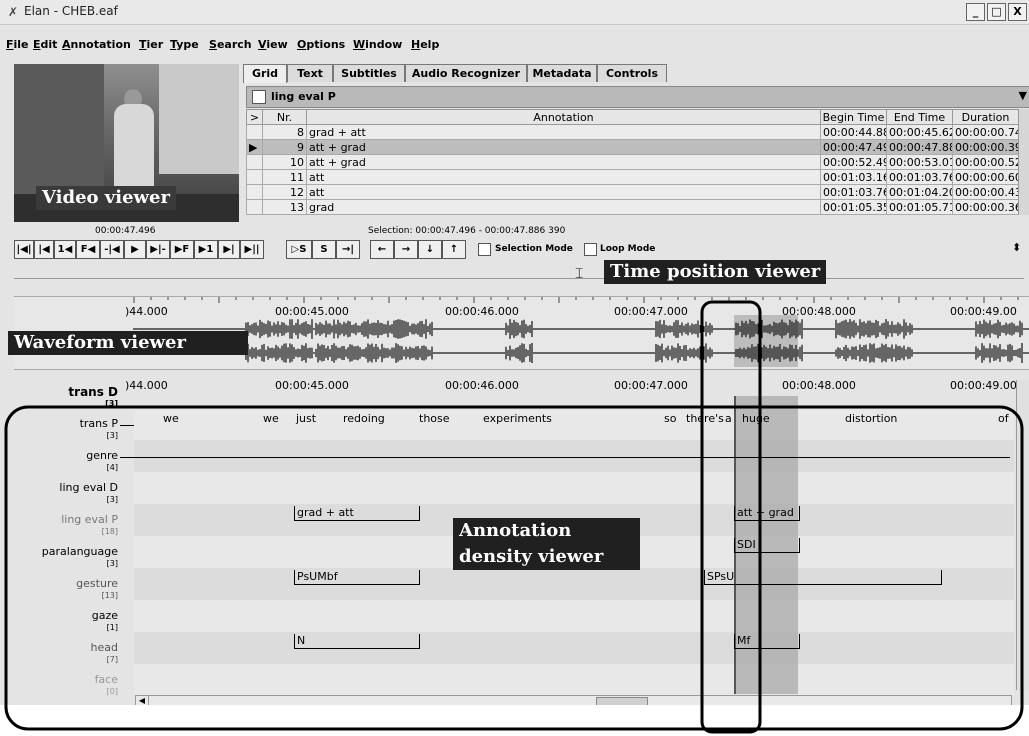 This screenshot has width=1029, height=736. Describe the element at coordinates (146, 385) in the screenshot. I see `timeline-ruler-label: )44.000` at that location.